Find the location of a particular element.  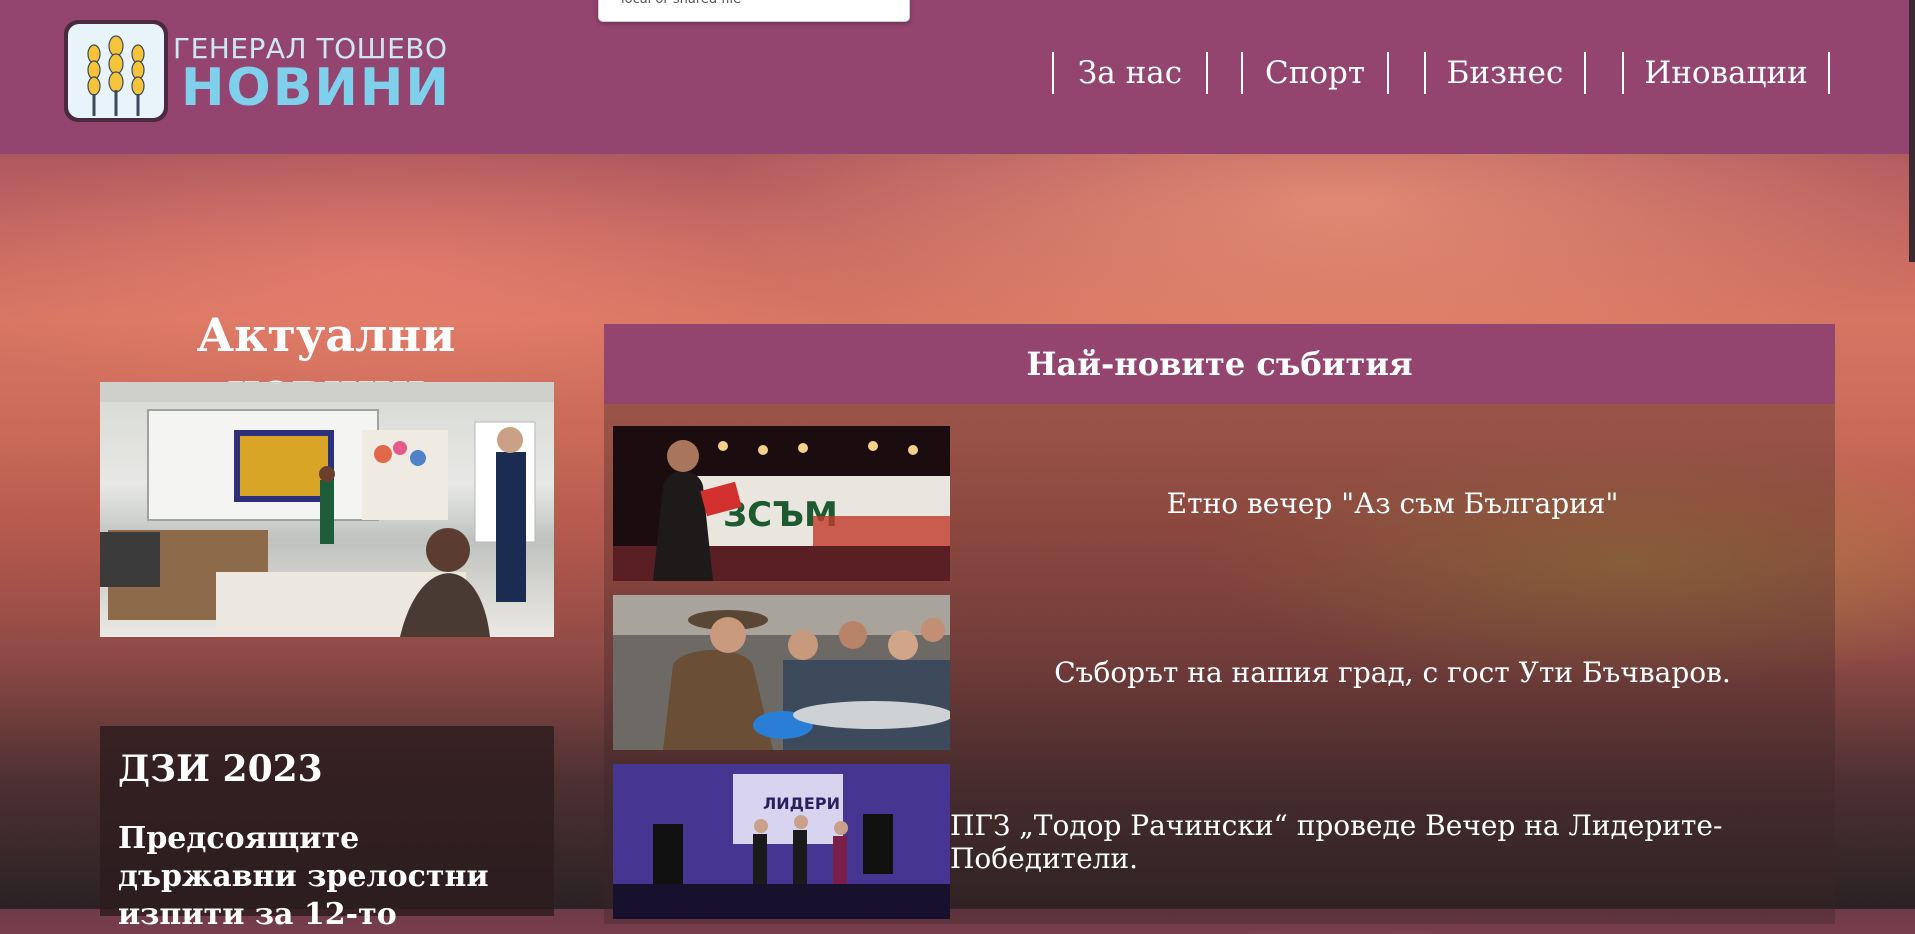

nav-item-innovations: Иновации is located at coordinates (1726, 73).